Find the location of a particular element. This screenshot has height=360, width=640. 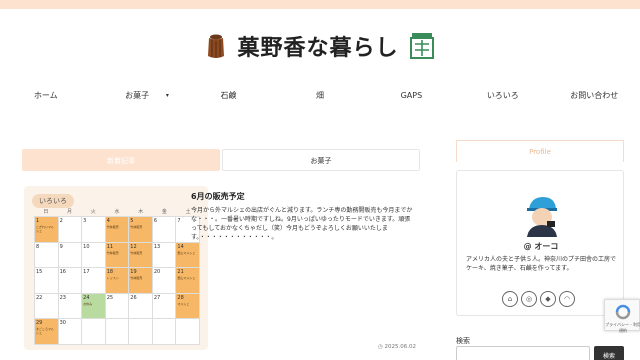

canele-icon is located at coordinates (216, 46).